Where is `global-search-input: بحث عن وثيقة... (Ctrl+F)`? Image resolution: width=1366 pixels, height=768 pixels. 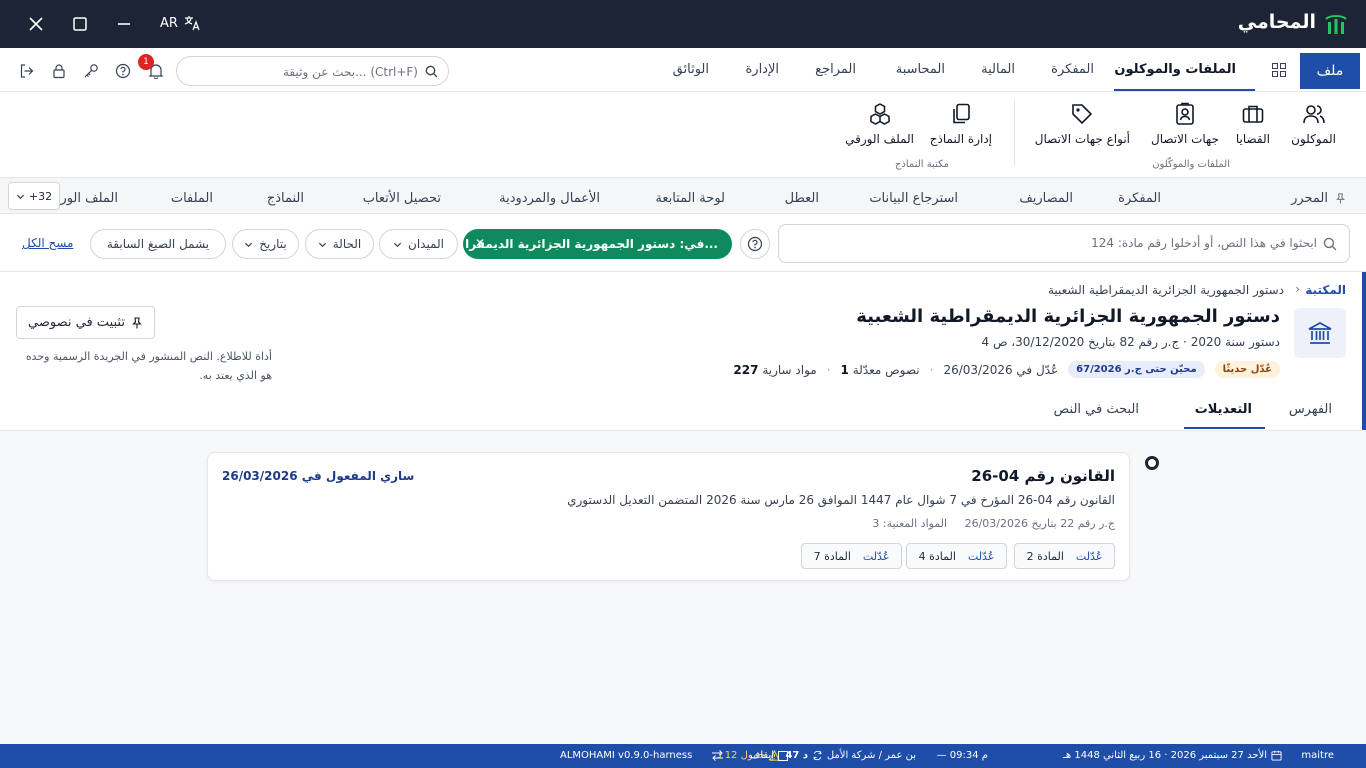
global-search-input: بحث عن وثيقة... (Ctrl+F) is located at coordinates (312, 71).